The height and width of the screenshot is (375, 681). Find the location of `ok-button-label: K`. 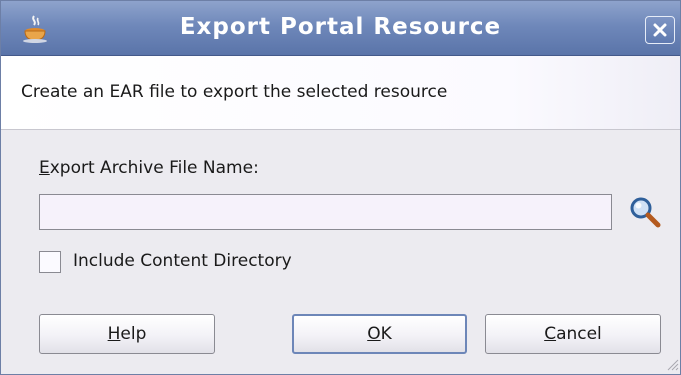

ok-button-label: K is located at coordinates (386, 334).